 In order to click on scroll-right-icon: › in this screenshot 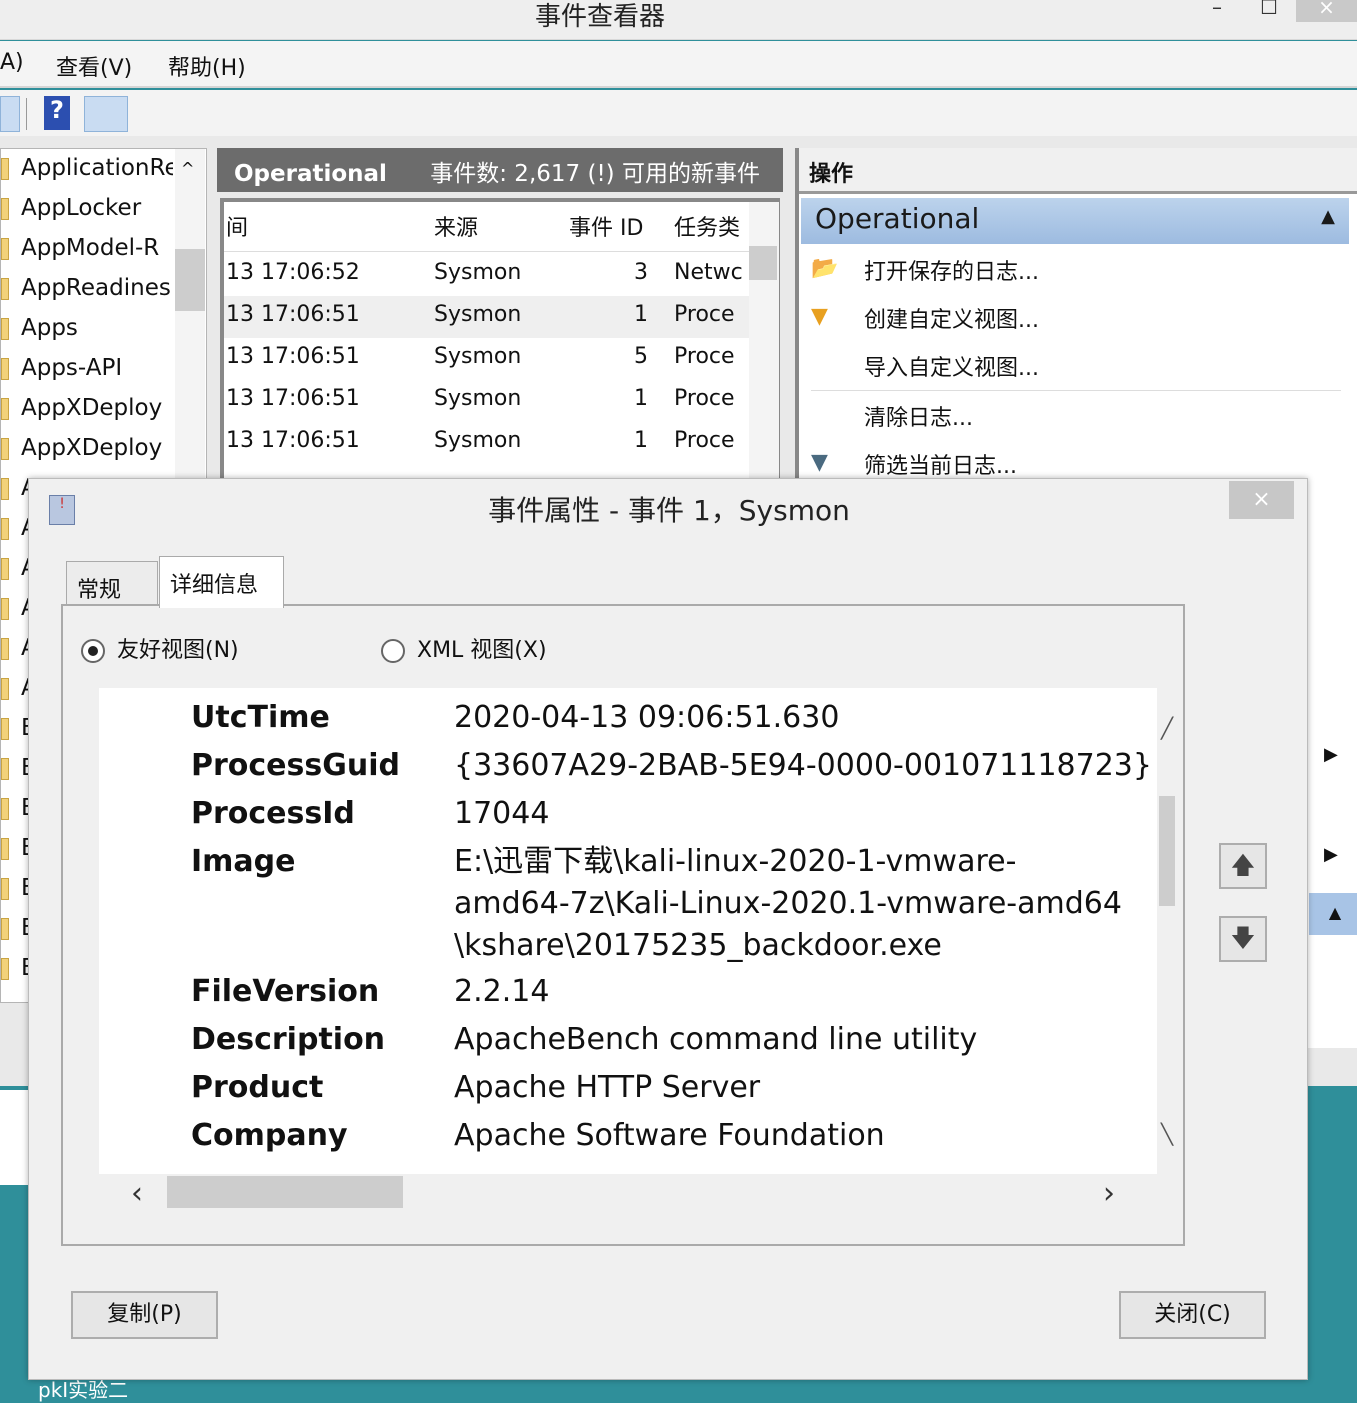, I will do `click(1109, 1193)`.